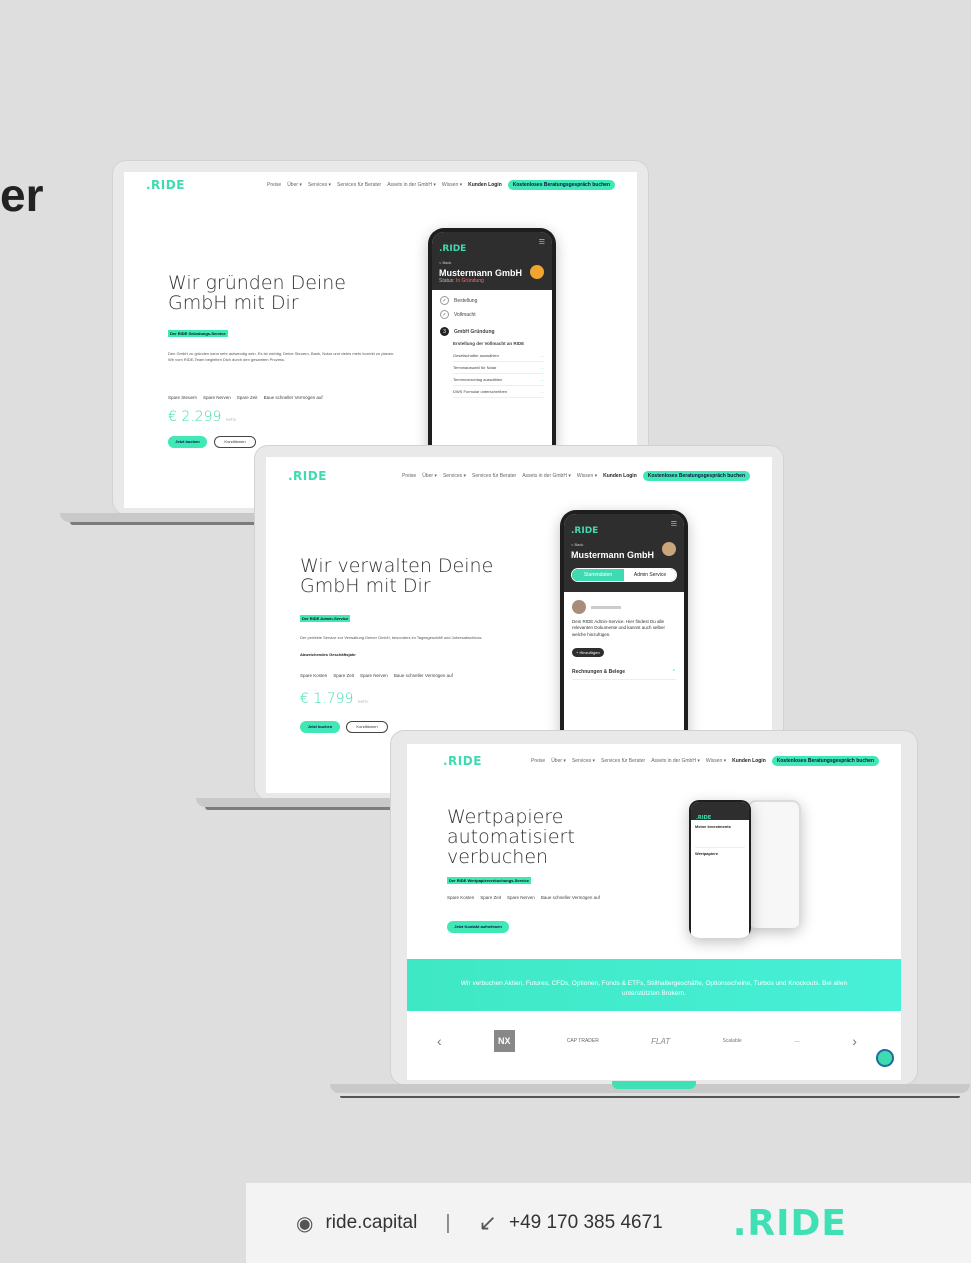 This screenshot has width=971, height=1263. What do you see at coordinates (22, 195) in the screenshot?
I see `heading-fragment: er` at bounding box center [22, 195].